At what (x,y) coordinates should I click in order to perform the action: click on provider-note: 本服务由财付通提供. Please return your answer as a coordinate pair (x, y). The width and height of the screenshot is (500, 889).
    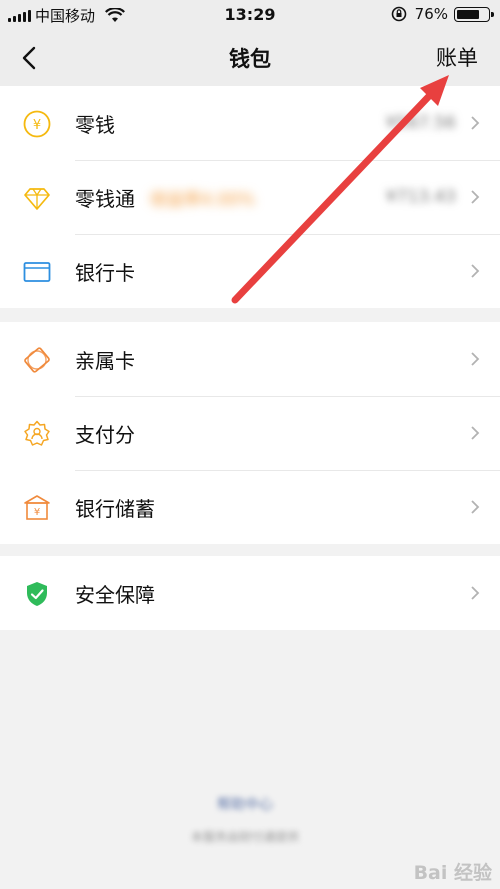
    Looking at the image, I should click on (244, 837).